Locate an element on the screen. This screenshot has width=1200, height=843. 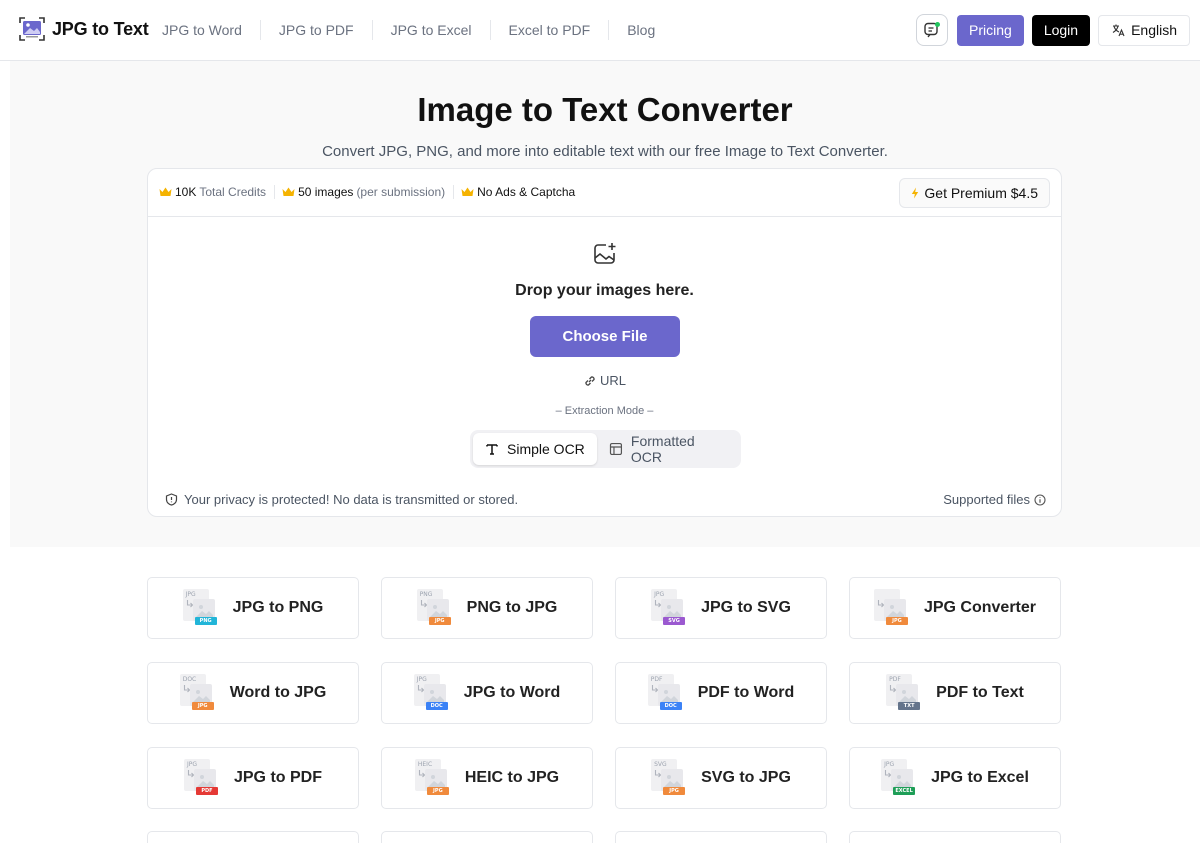
tool-card: PNG JPG PNG to JPG is located at coordinates (487, 608).